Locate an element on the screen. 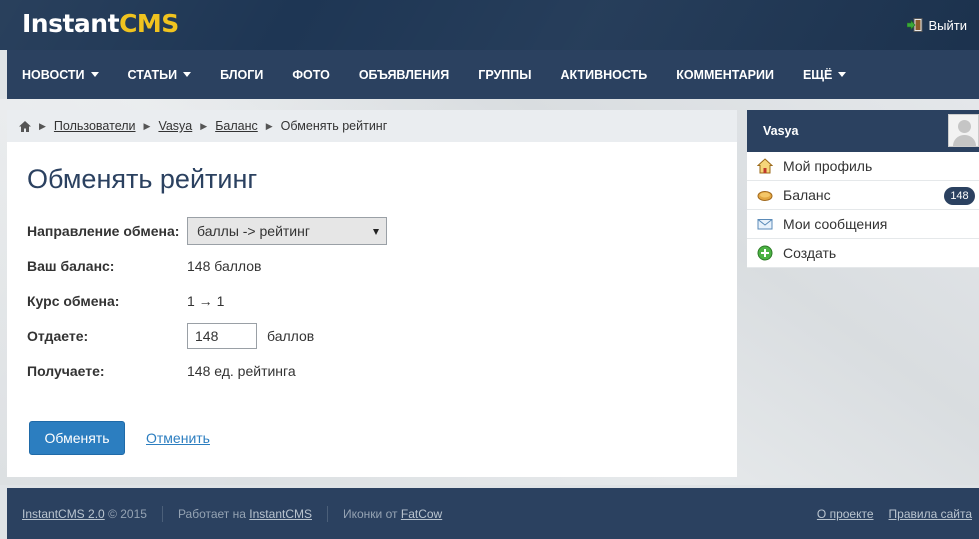 The image size is (979, 539). footer-links: О проекте Правила сайта is located at coordinates (894, 514).